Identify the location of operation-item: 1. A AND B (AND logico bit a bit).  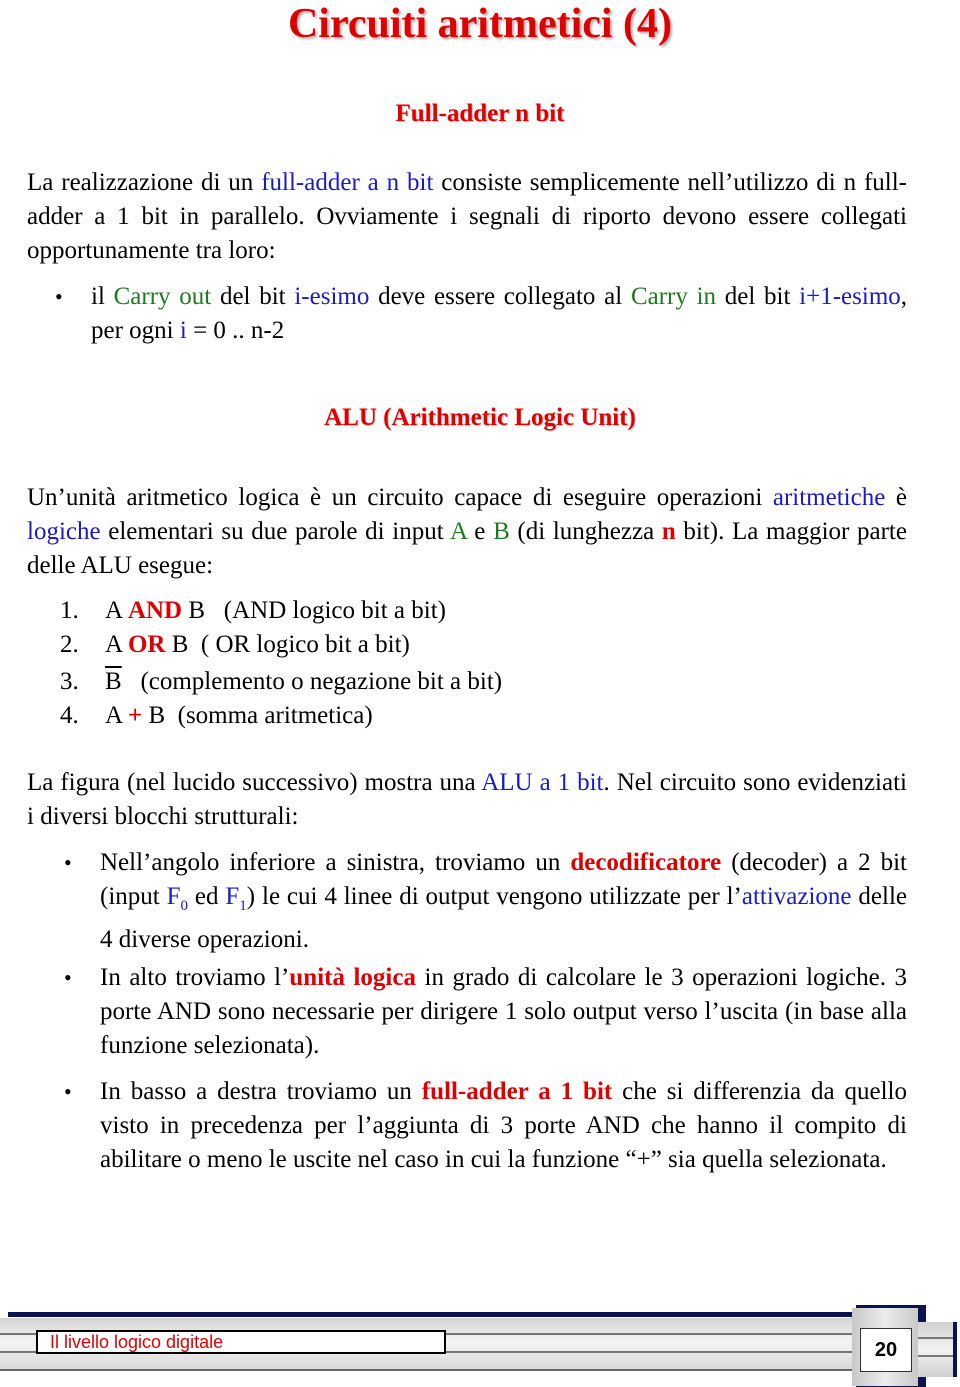
(281, 611).